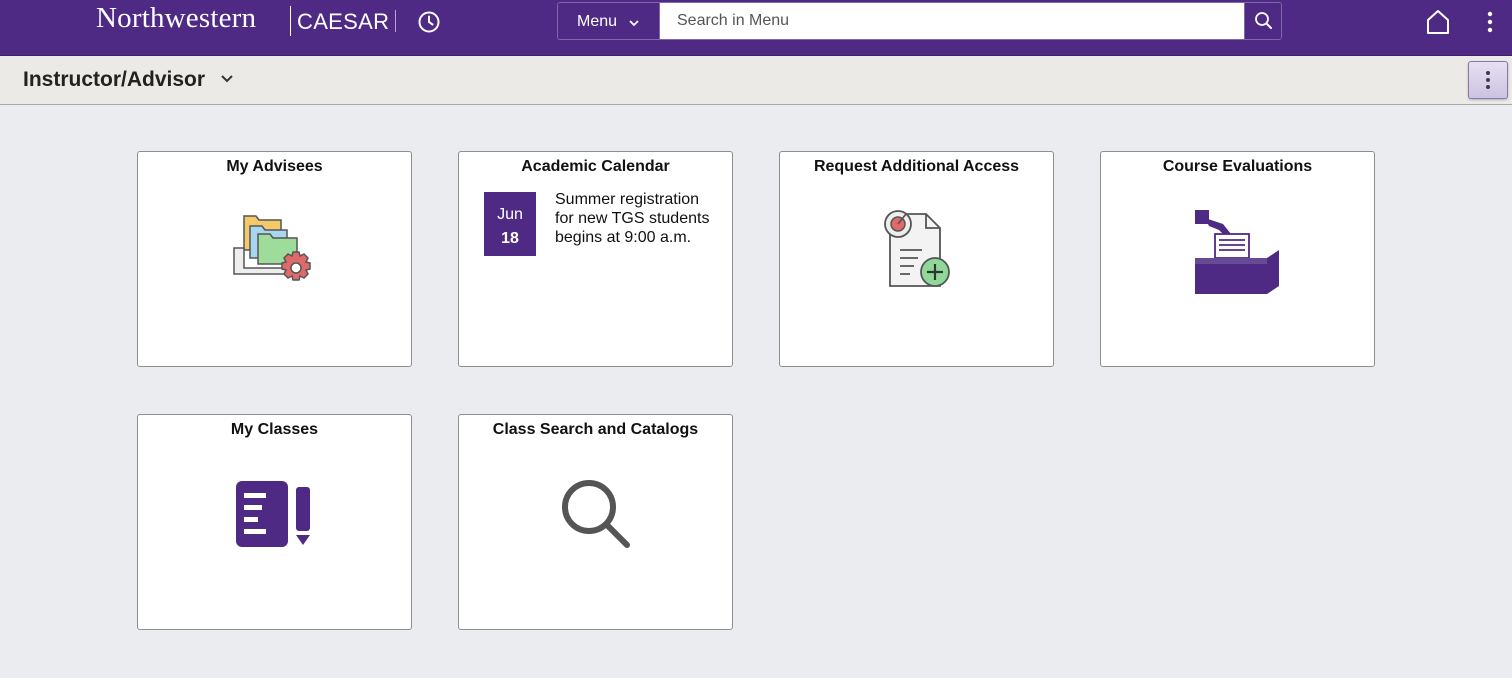 This screenshot has width=1512, height=678. Describe the element at coordinates (952, 21) in the screenshot. I see `search-input` at that location.